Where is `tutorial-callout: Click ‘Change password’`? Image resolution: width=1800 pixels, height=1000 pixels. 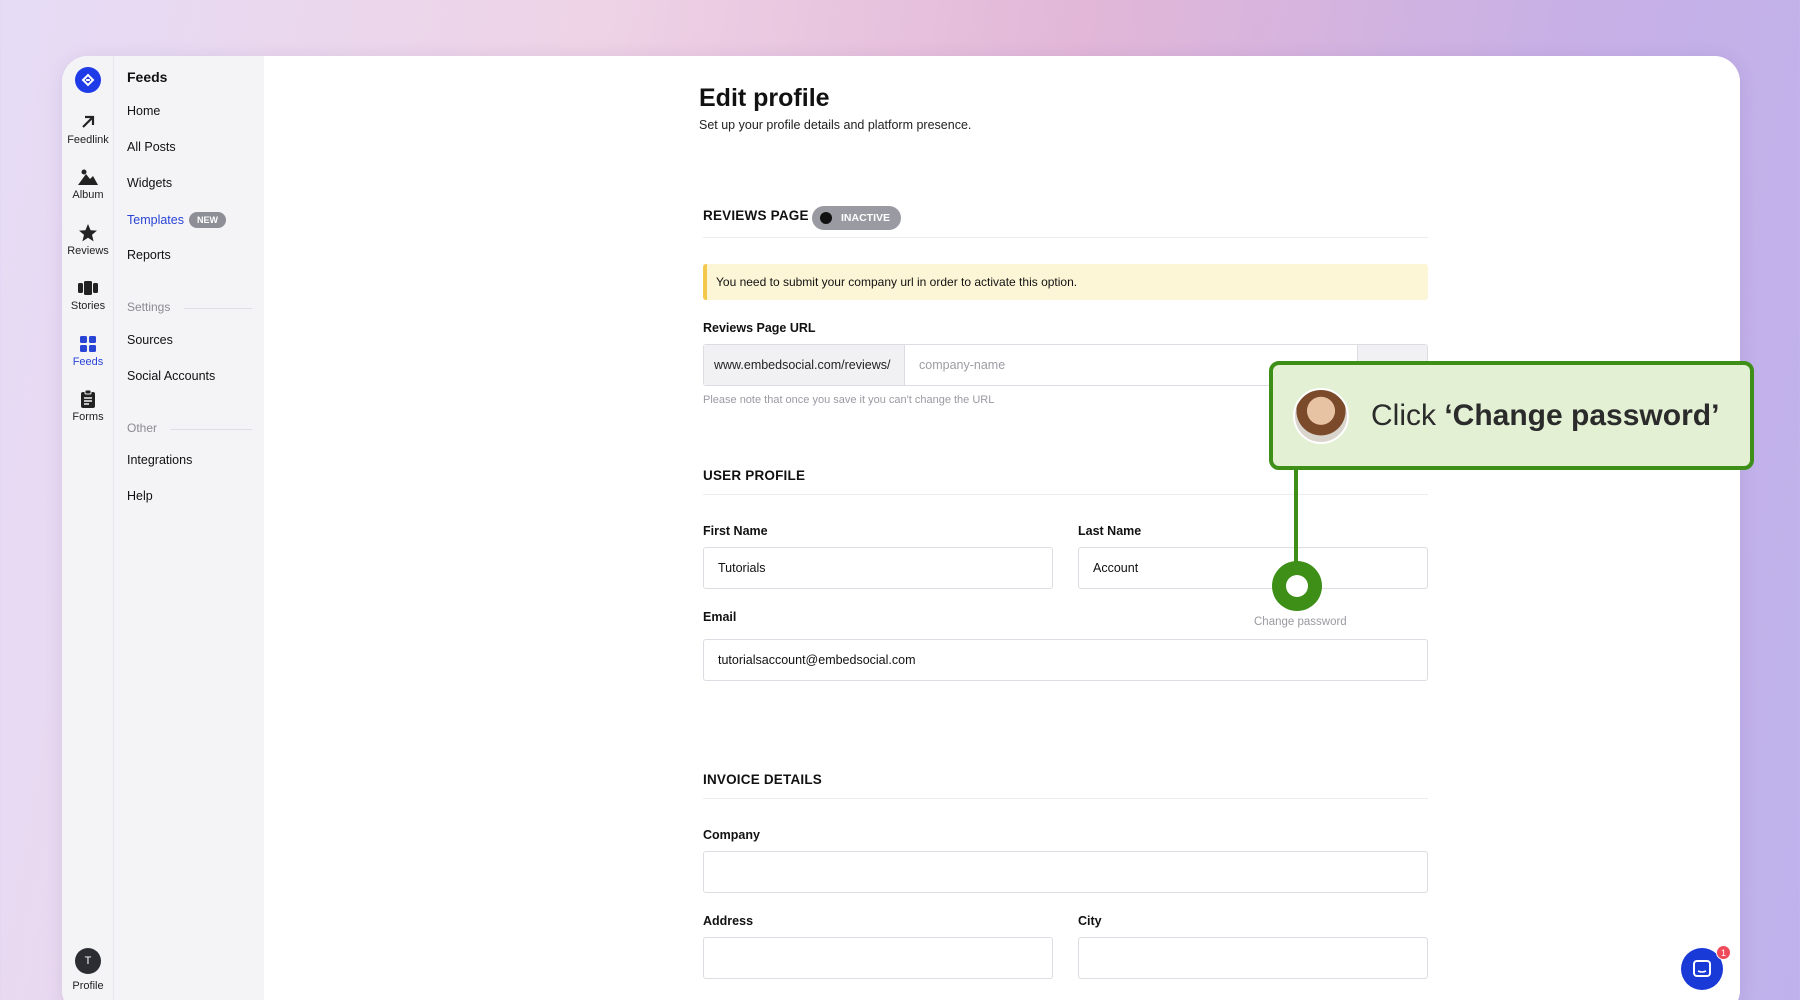 tutorial-callout: Click ‘Change password’ is located at coordinates (1511, 415).